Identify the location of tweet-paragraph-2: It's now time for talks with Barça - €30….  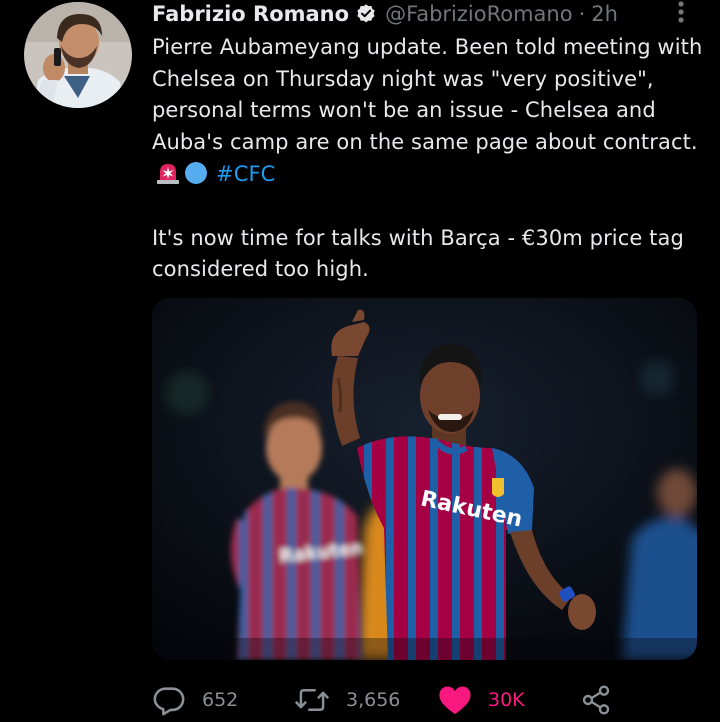
(418, 253).